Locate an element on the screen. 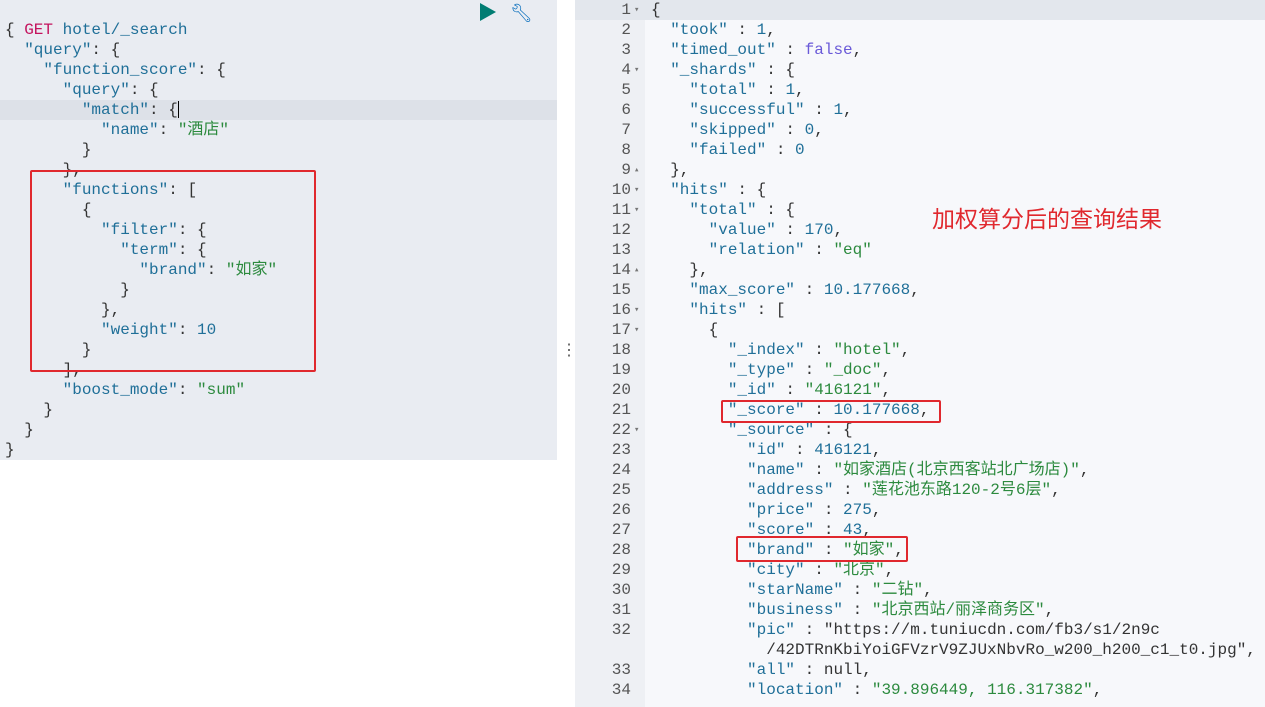 The width and height of the screenshot is (1265, 707). wrench-icon: 🔧︎ is located at coordinates (521, 13).